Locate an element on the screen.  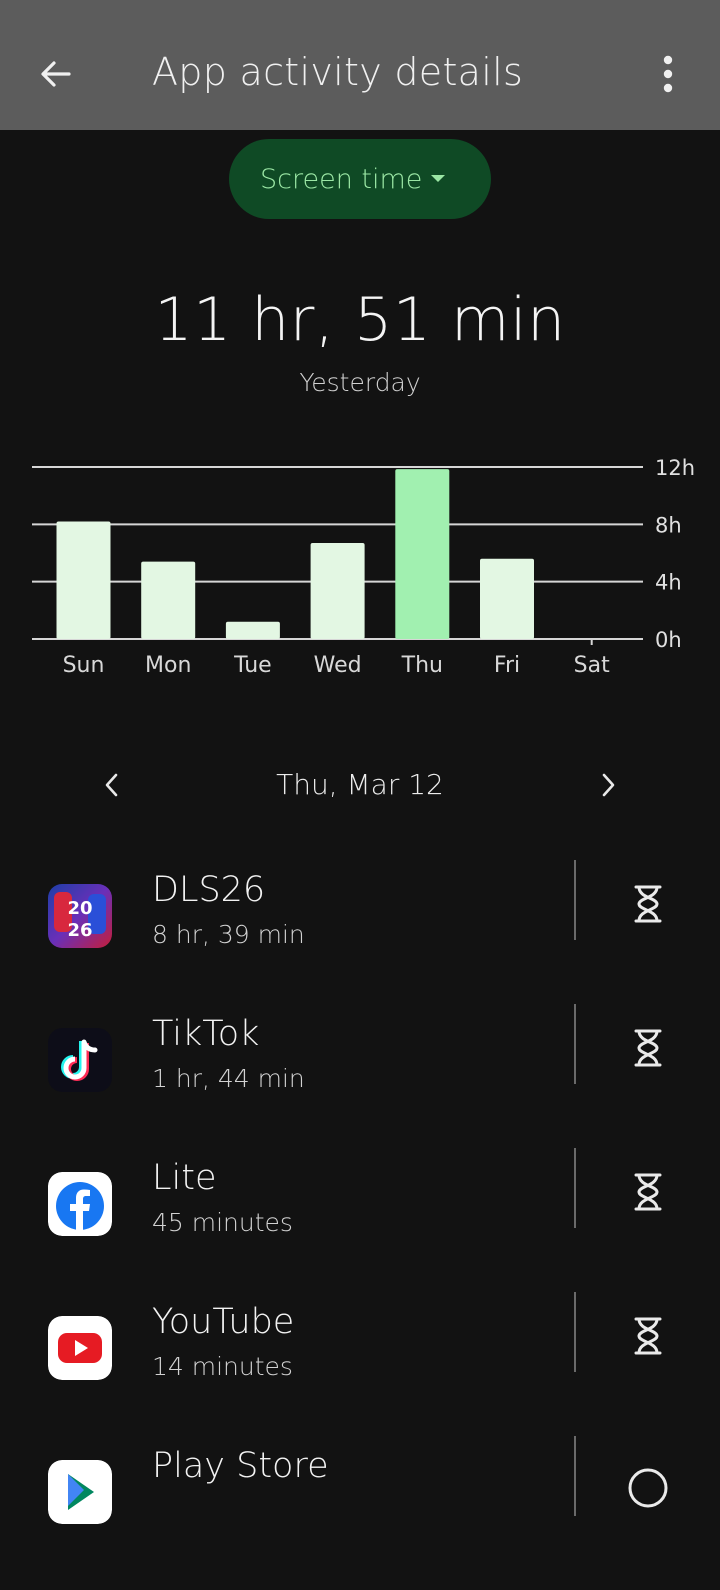
chevron-right-icon is located at coordinates (608, 785).